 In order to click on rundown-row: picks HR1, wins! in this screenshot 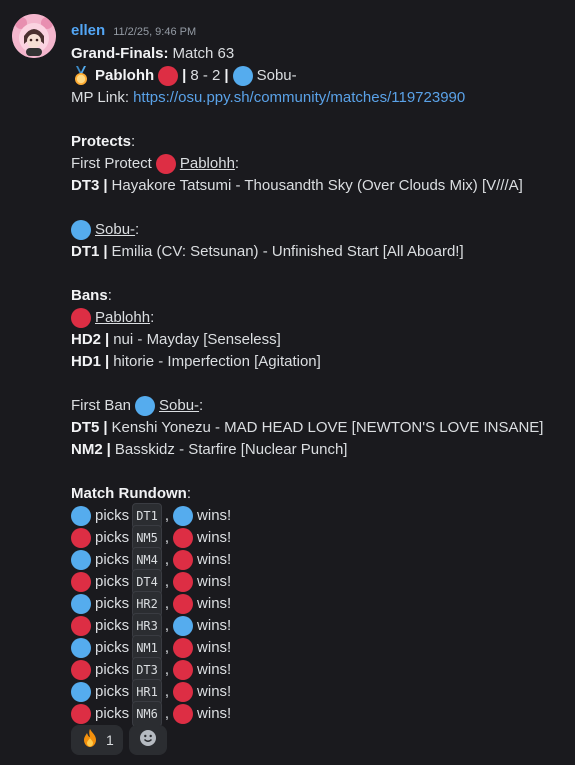, I will do `click(318, 692)`.